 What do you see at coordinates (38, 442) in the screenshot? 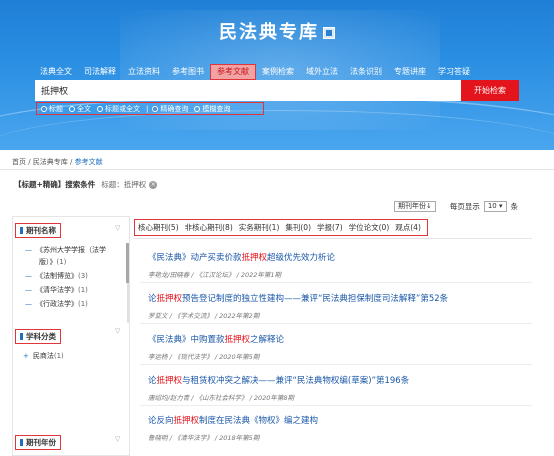
I see `filter-head-year: 期刊年份` at bounding box center [38, 442].